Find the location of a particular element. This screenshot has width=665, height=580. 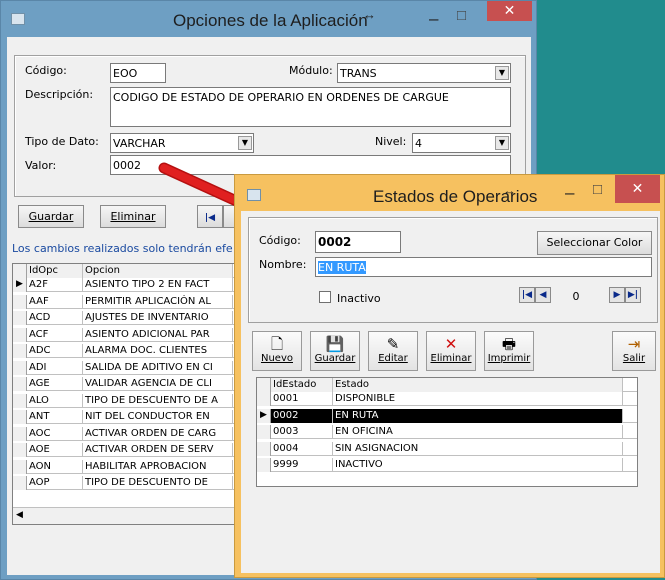

table-row: ANT NIT DEL CONDUCTOR EN is located at coordinates (126, 417).